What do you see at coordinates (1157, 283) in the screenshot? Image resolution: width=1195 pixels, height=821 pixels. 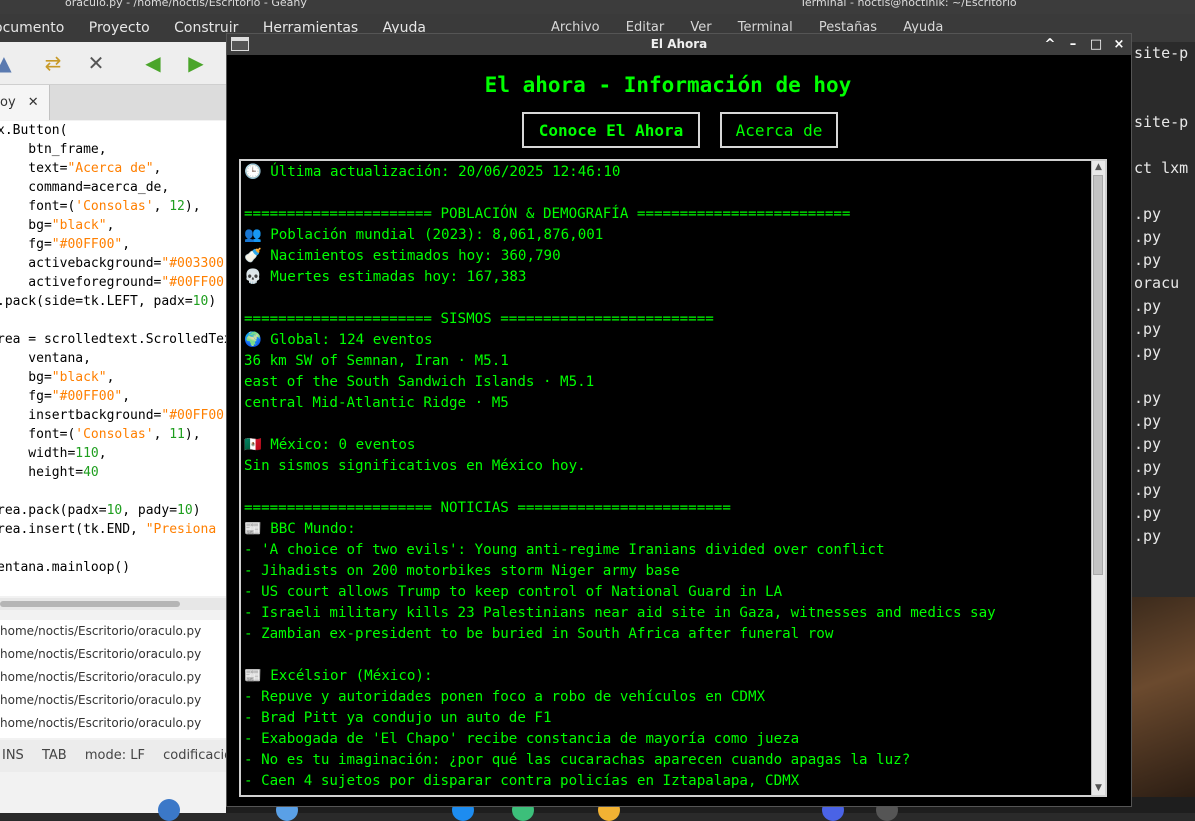 I see `terminal-line: oracu` at bounding box center [1157, 283].